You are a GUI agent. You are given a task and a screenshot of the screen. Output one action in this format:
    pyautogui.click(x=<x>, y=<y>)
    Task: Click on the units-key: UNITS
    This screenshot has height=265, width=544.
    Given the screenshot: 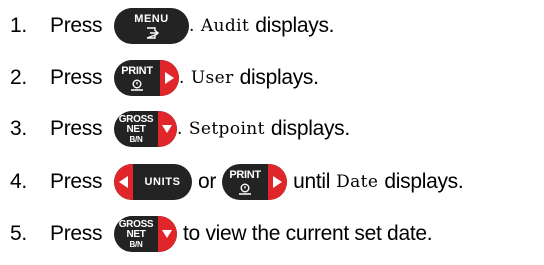 What is the action you would take?
    pyautogui.click(x=153, y=182)
    